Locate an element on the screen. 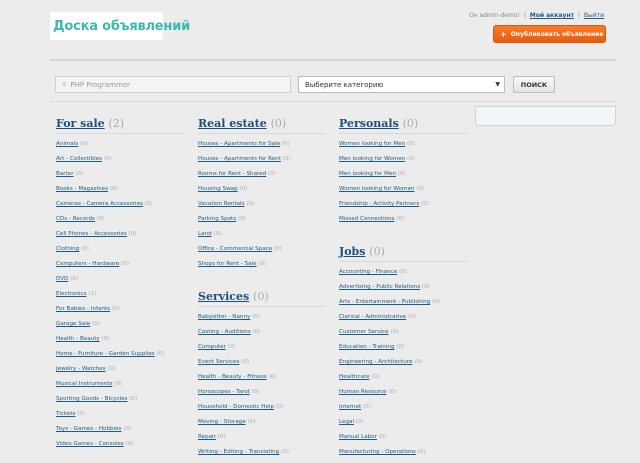 The height and width of the screenshot is (463, 640). post-ad-button: + Опубликовать объявление is located at coordinates (549, 34).